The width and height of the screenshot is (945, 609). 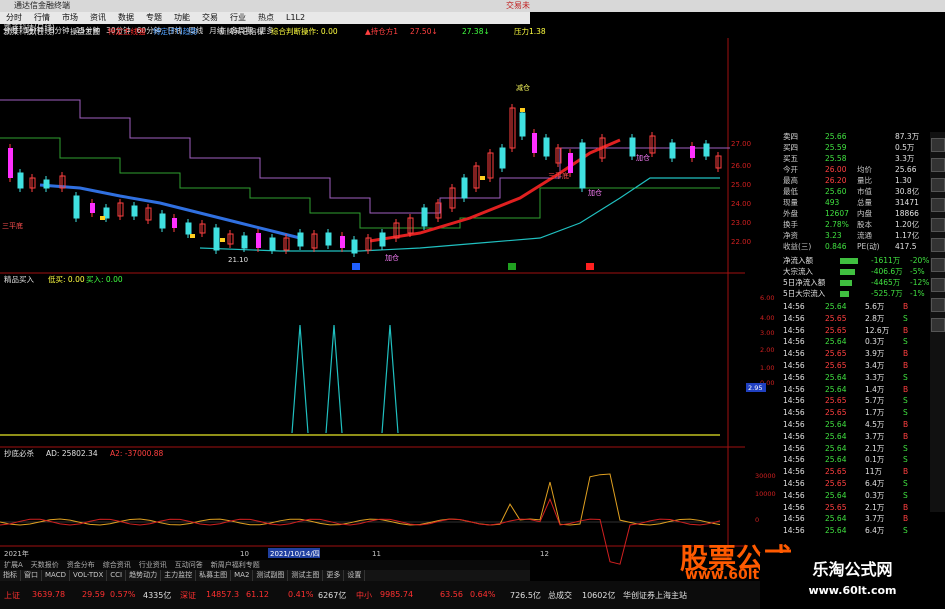 What do you see at coordinates (214, 575) in the screenshot?
I see `indicator-tab-7: 私募主图` at bounding box center [214, 575].